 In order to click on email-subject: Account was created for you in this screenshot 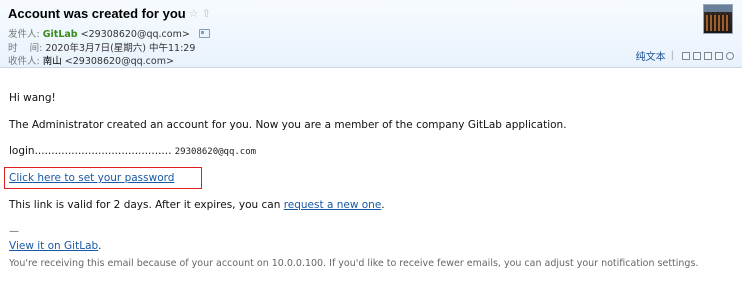, I will do `click(97, 13)`.